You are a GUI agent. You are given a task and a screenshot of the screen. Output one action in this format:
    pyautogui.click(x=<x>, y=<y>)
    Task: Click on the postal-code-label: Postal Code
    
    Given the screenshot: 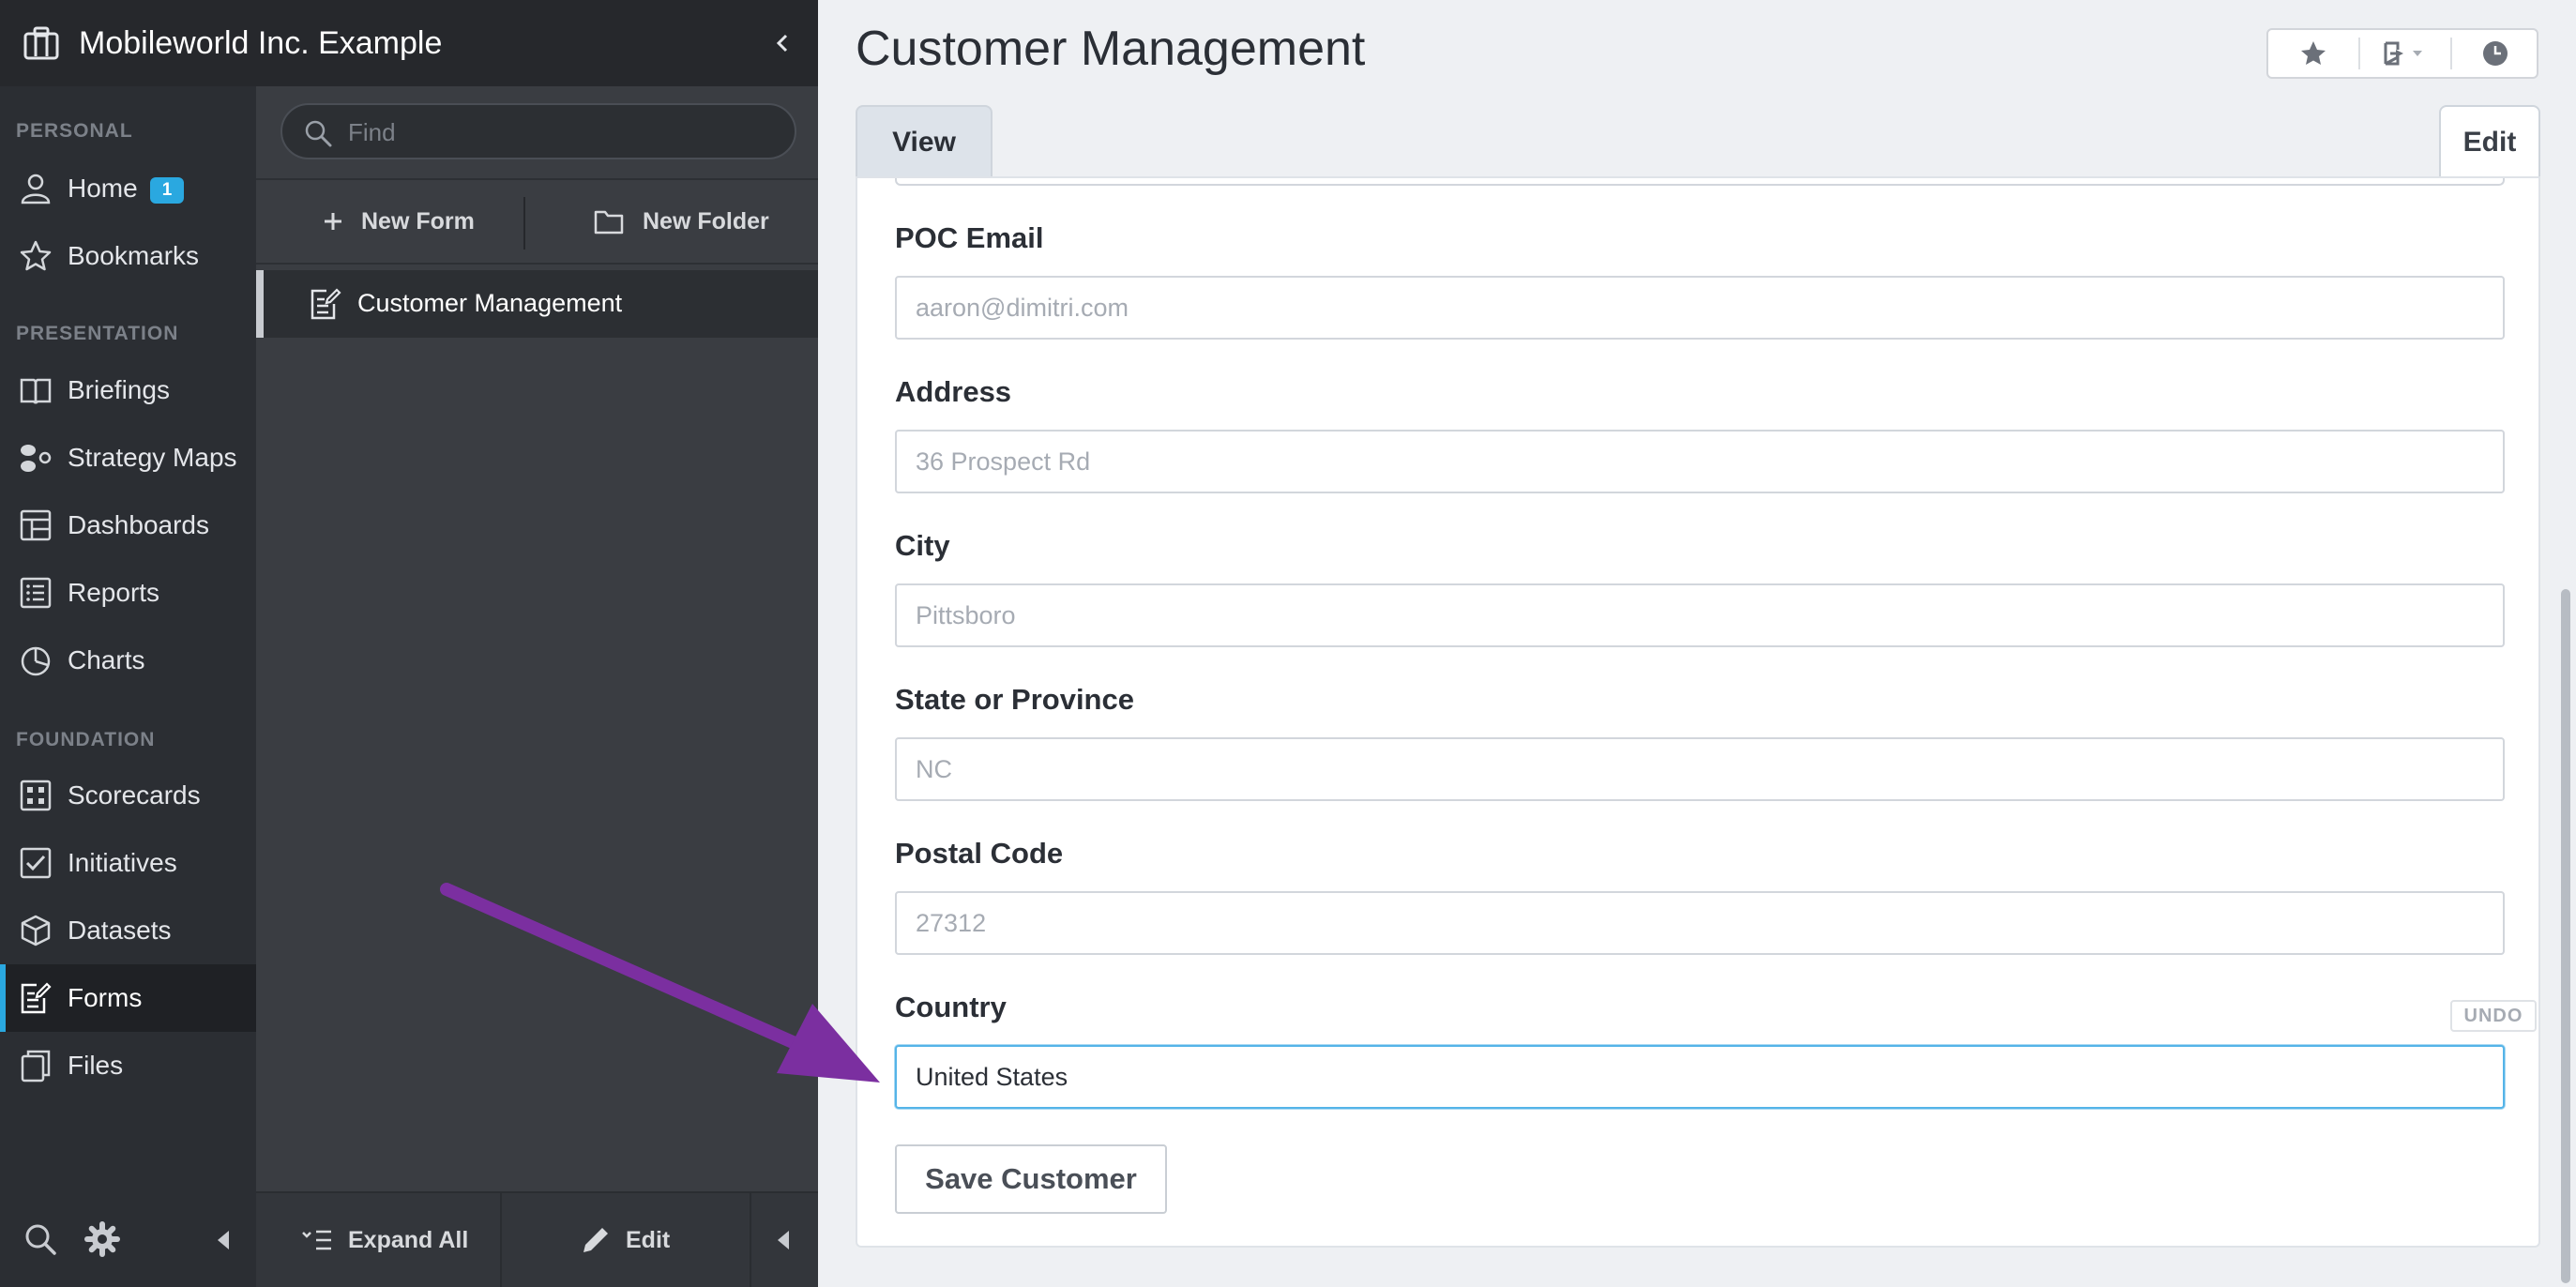 What is the action you would take?
    pyautogui.click(x=979, y=853)
    